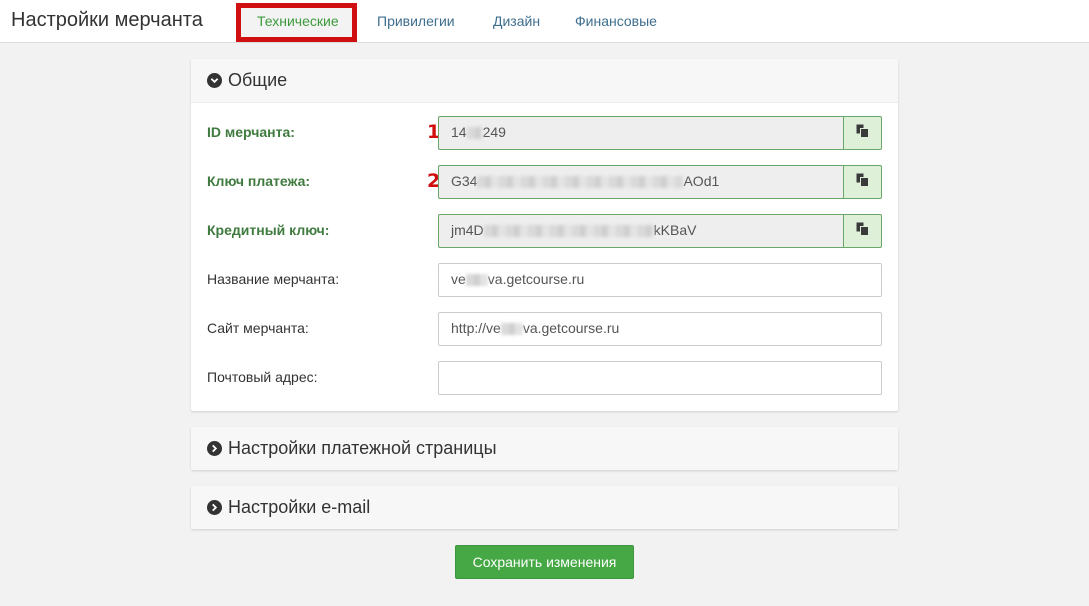 This screenshot has width=1089, height=606. Describe the element at coordinates (660, 329) in the screenshot. I see `merchant-site-input: http://ve va.getcourse.ru` at that location.